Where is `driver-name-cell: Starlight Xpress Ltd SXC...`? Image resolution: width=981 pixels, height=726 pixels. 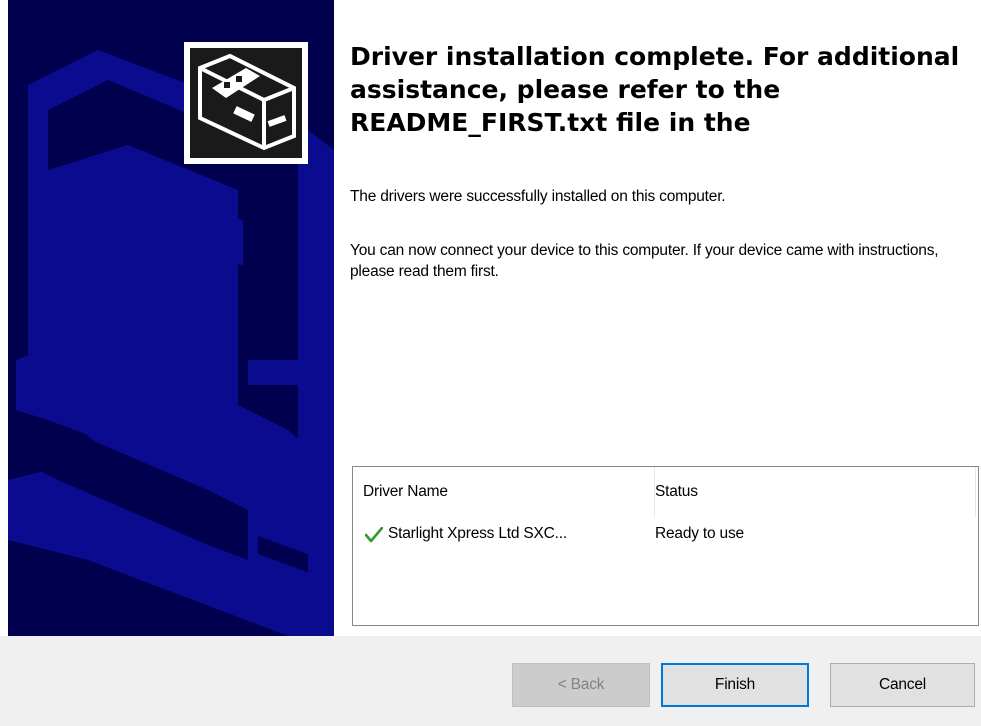 driver-name-cell: Starlight Xpress Ltd SXC... is located at coordinates (477, 533).